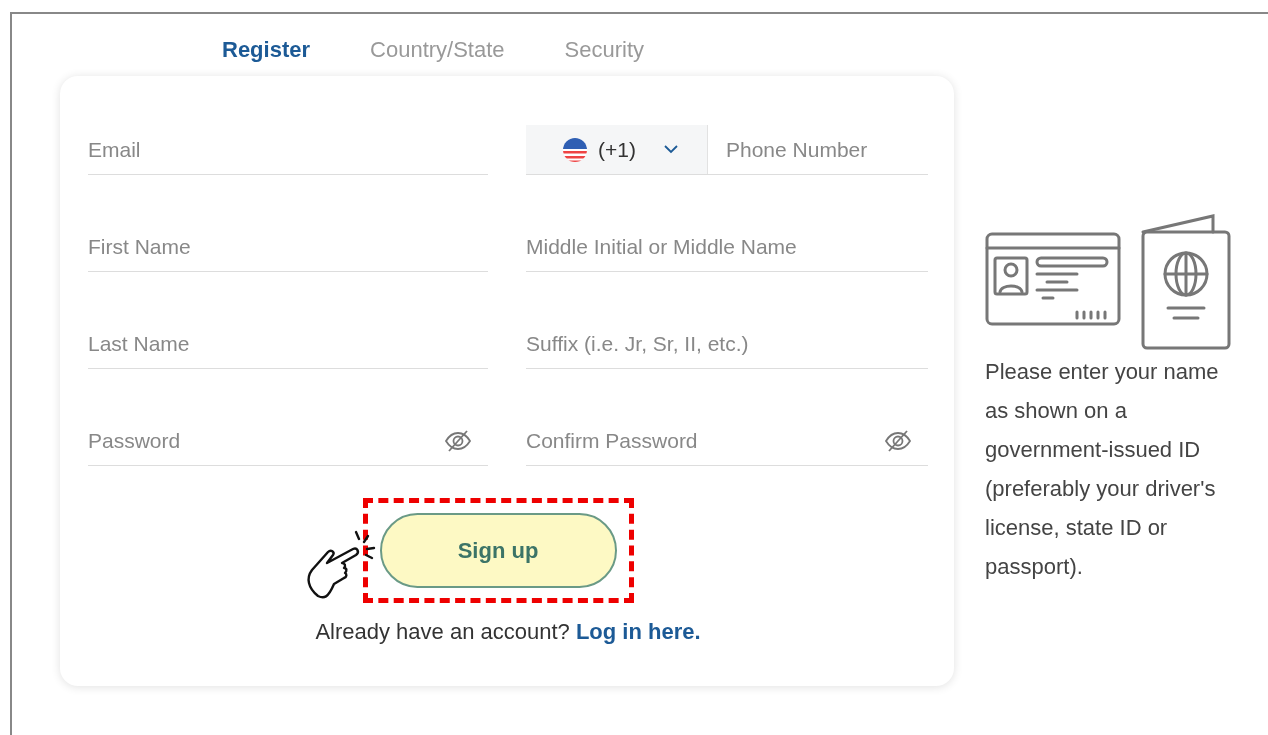  Describe the element at coordinates (1102, 469) in the screenshot. I see `id-instructions: Please enter your name as shown on a government-issued ID (preferably your driver's license, state ID or passport).` at that location.